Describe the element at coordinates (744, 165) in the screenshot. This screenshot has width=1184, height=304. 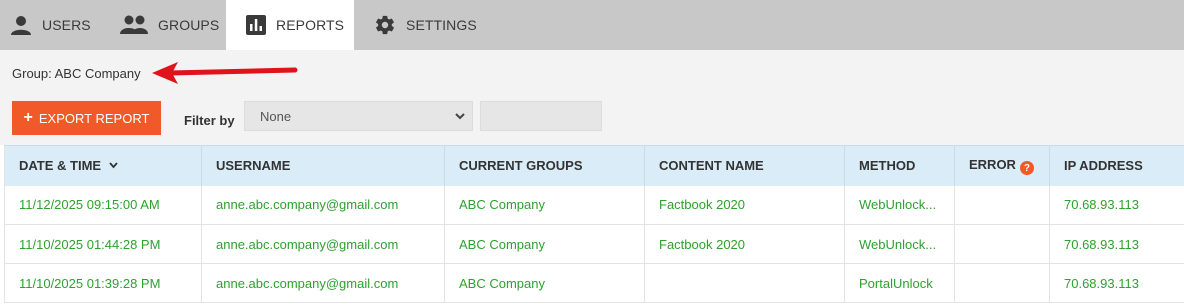
I see `col-content-header: CONTENT NAME` at that location.